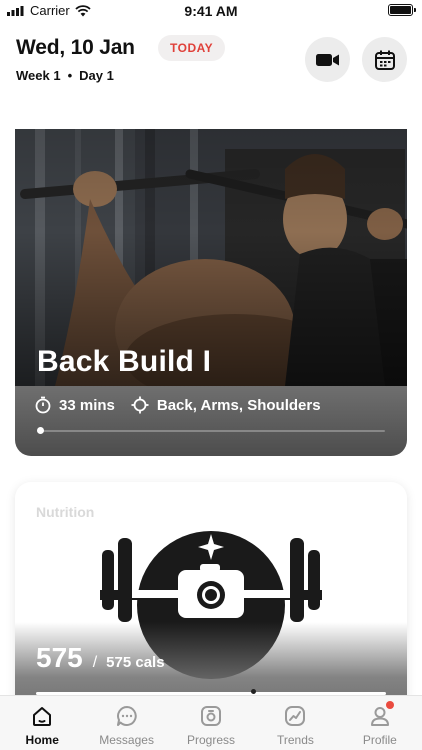 The image size is (422, 750). I want to click on tab-progress-label: Progress, so click(211, 740).